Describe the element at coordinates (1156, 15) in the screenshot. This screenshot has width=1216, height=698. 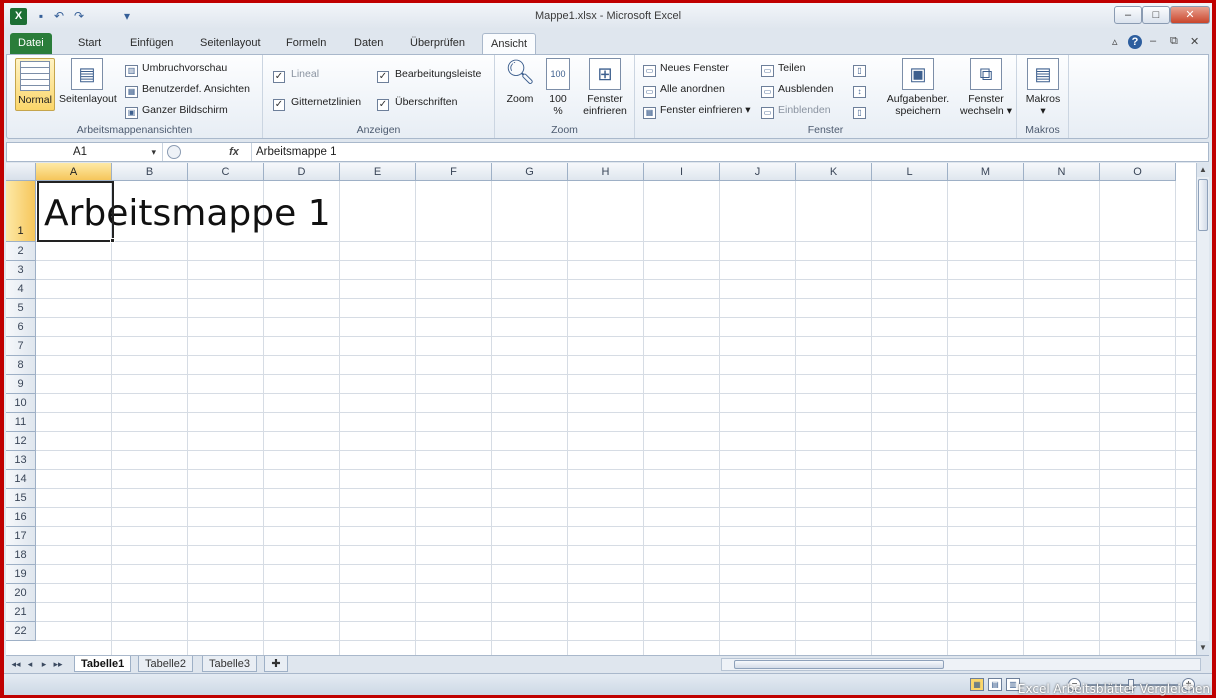
I see `maximize-button: □` at that location.